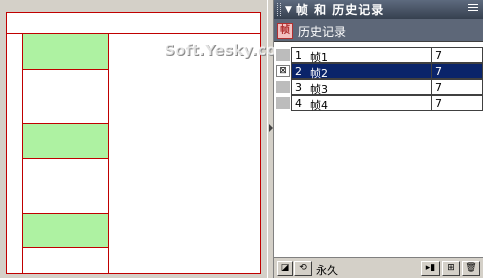  What do you see at coordinates (361, 87) in the screenshot?
I see `frame-name-cell: 3 帧3` at bounding box center [361, 87].